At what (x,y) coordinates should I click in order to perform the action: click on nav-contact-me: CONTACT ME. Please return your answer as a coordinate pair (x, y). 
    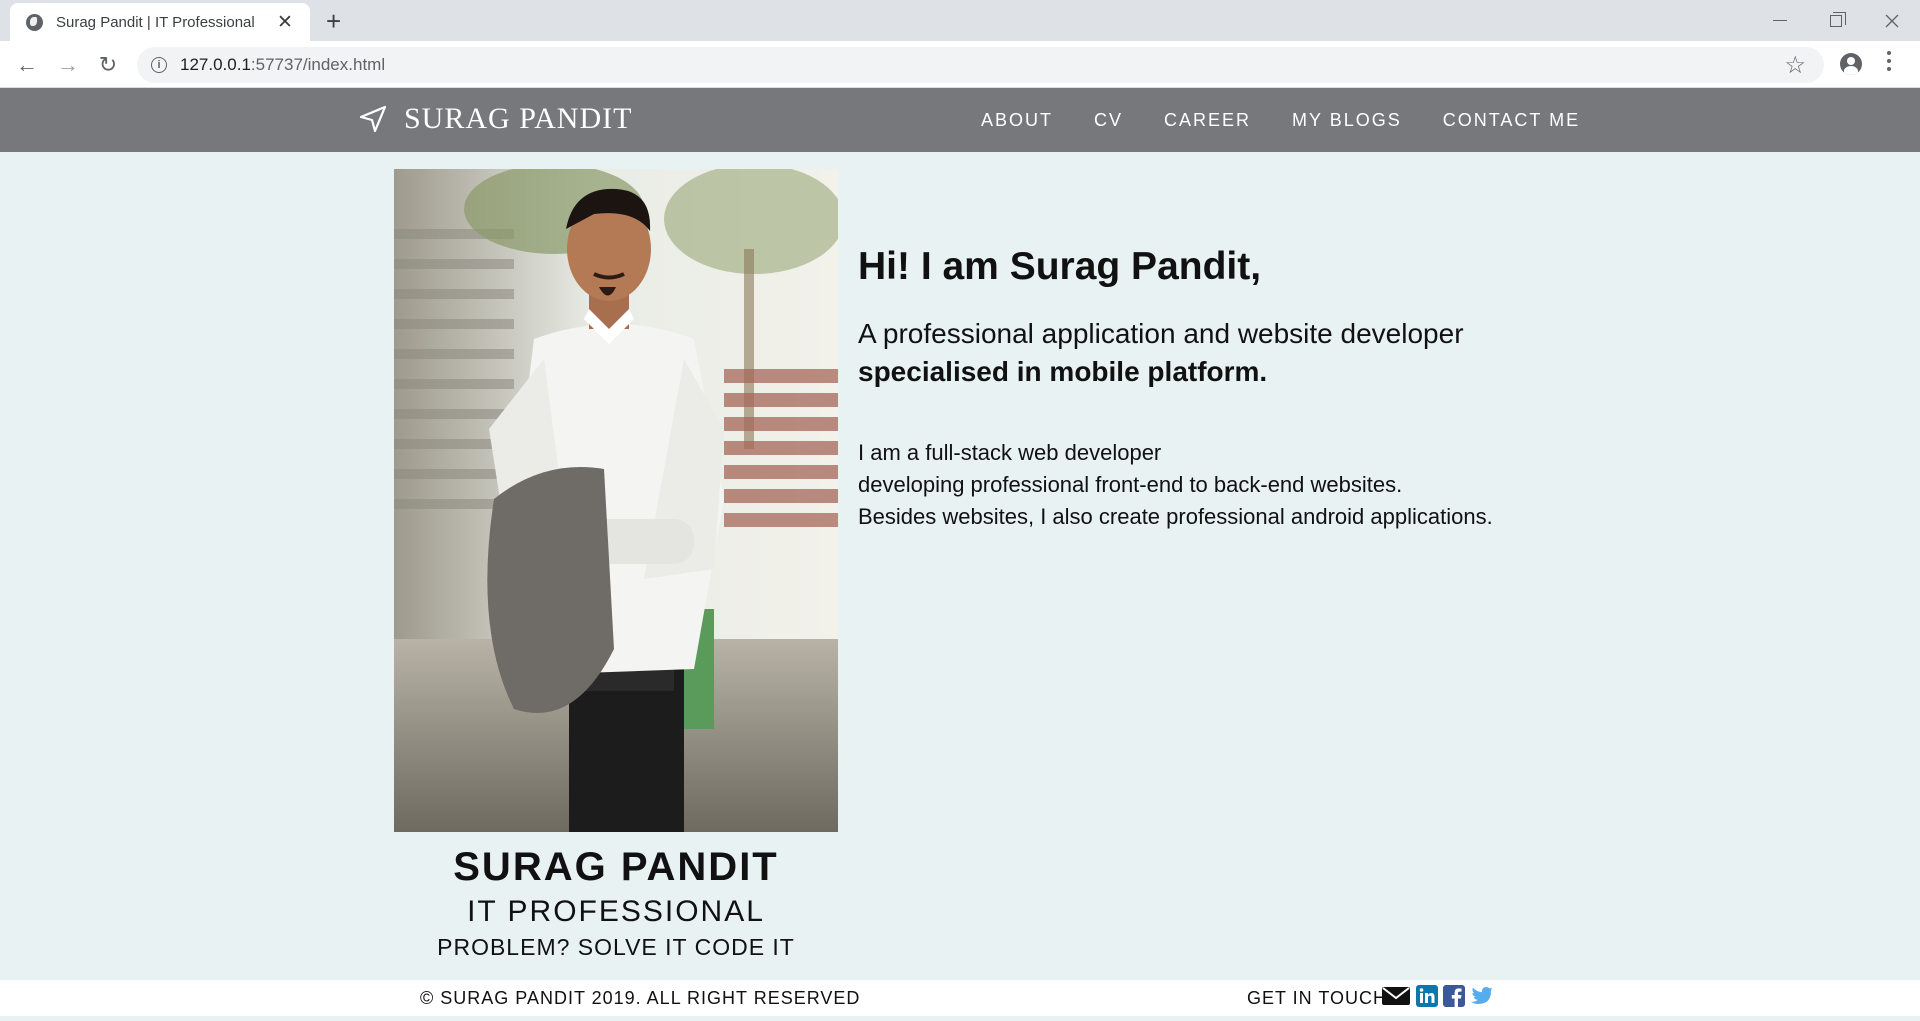
    Looking at the image, I should click on (1511, 120).